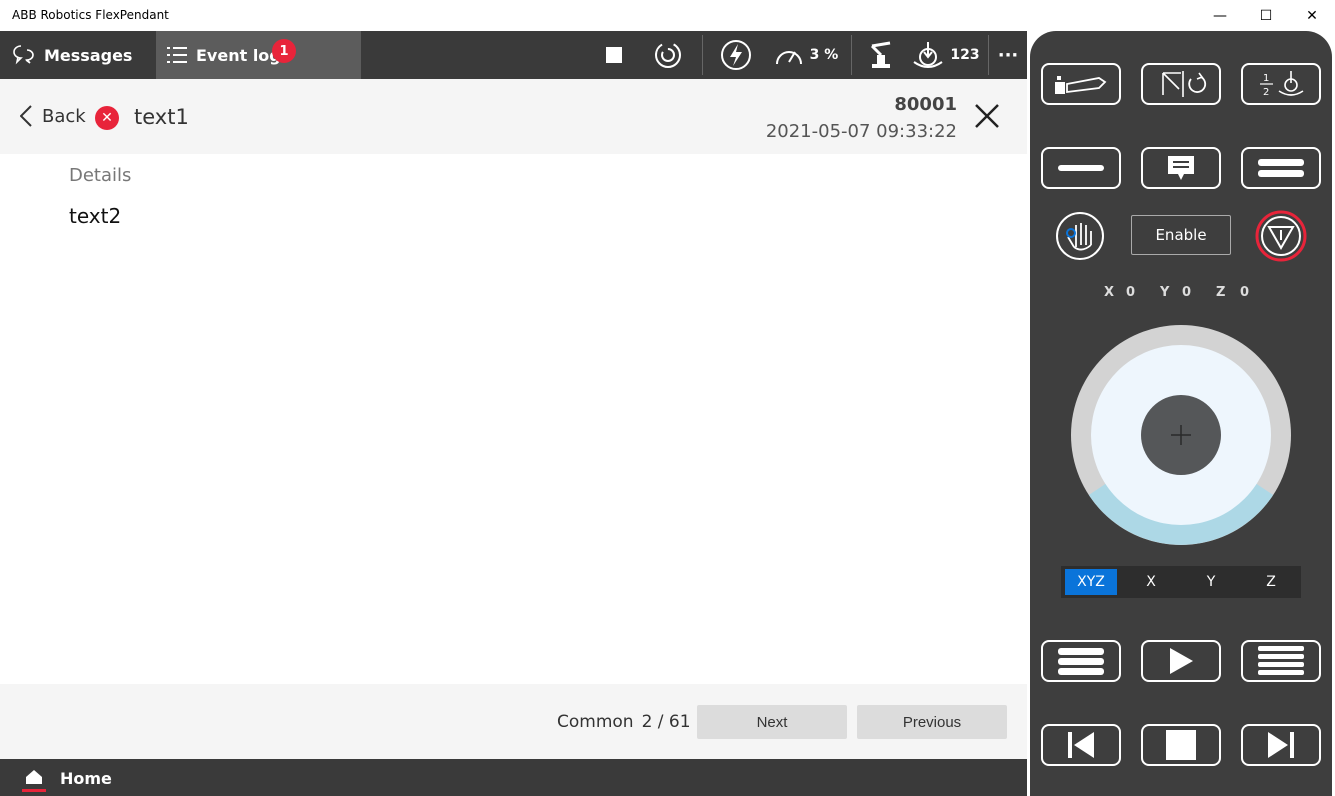 The image size is (1335, 796). I want to click on back-label: Back, so click(64, 116).